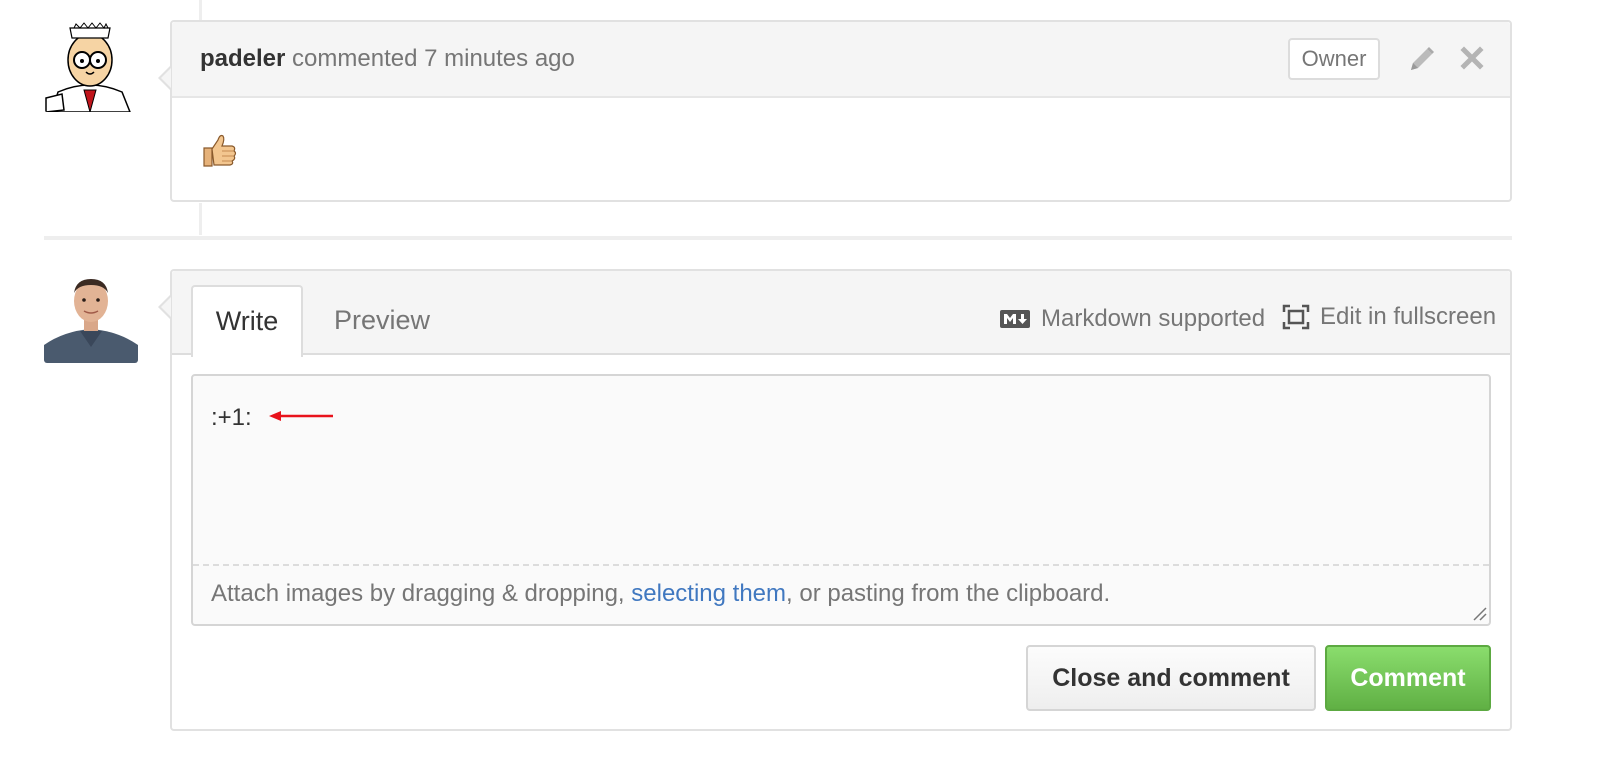 This screenshot has width=1600, height=773. I want to click on textarea-value: :+1:, so click(231, 417).